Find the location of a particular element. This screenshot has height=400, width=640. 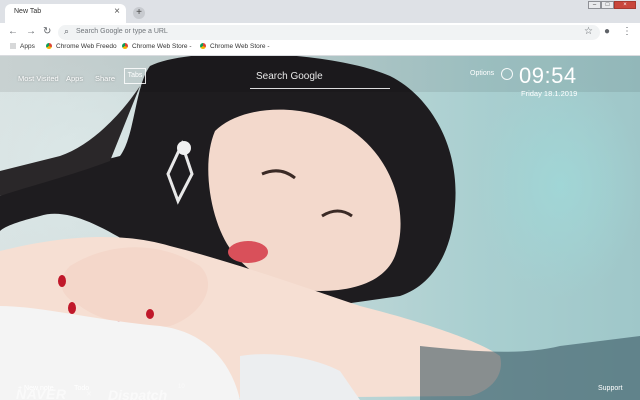

search-icon: ⌕ is located at coordinates (67, 31).